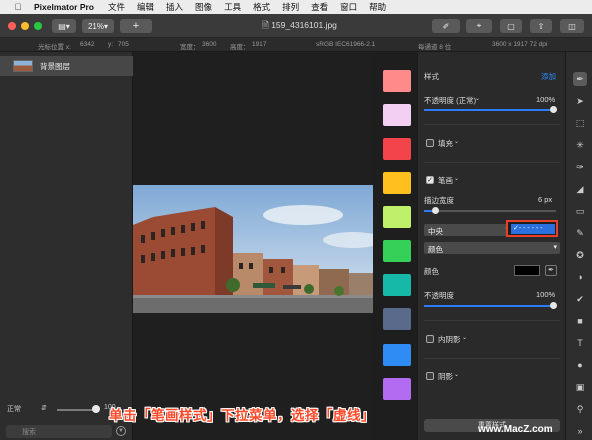 This screenshot has width=592, height=440. I want to click on eyedropper-icon: ✒, so click(551, 270).